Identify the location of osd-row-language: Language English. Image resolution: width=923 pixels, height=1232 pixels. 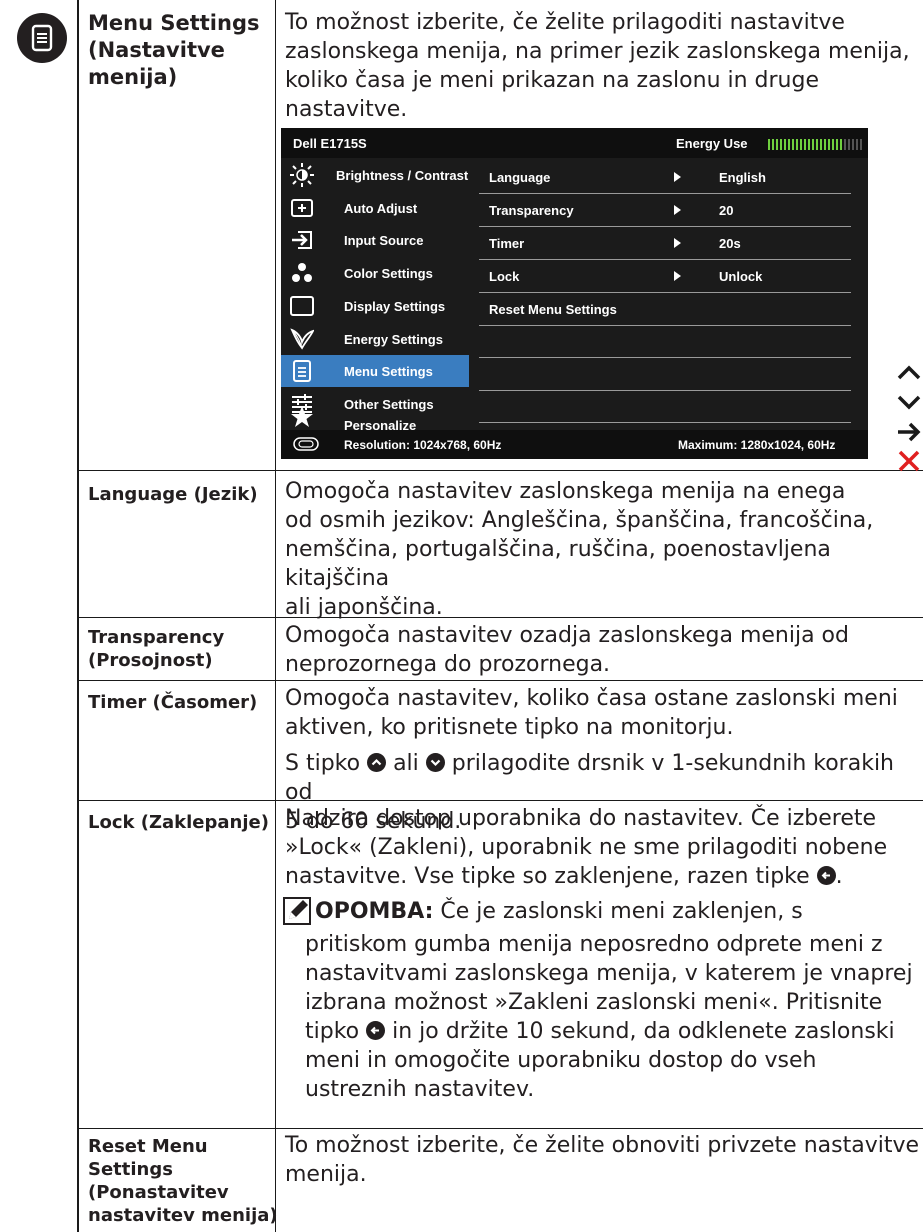
(665, 177).